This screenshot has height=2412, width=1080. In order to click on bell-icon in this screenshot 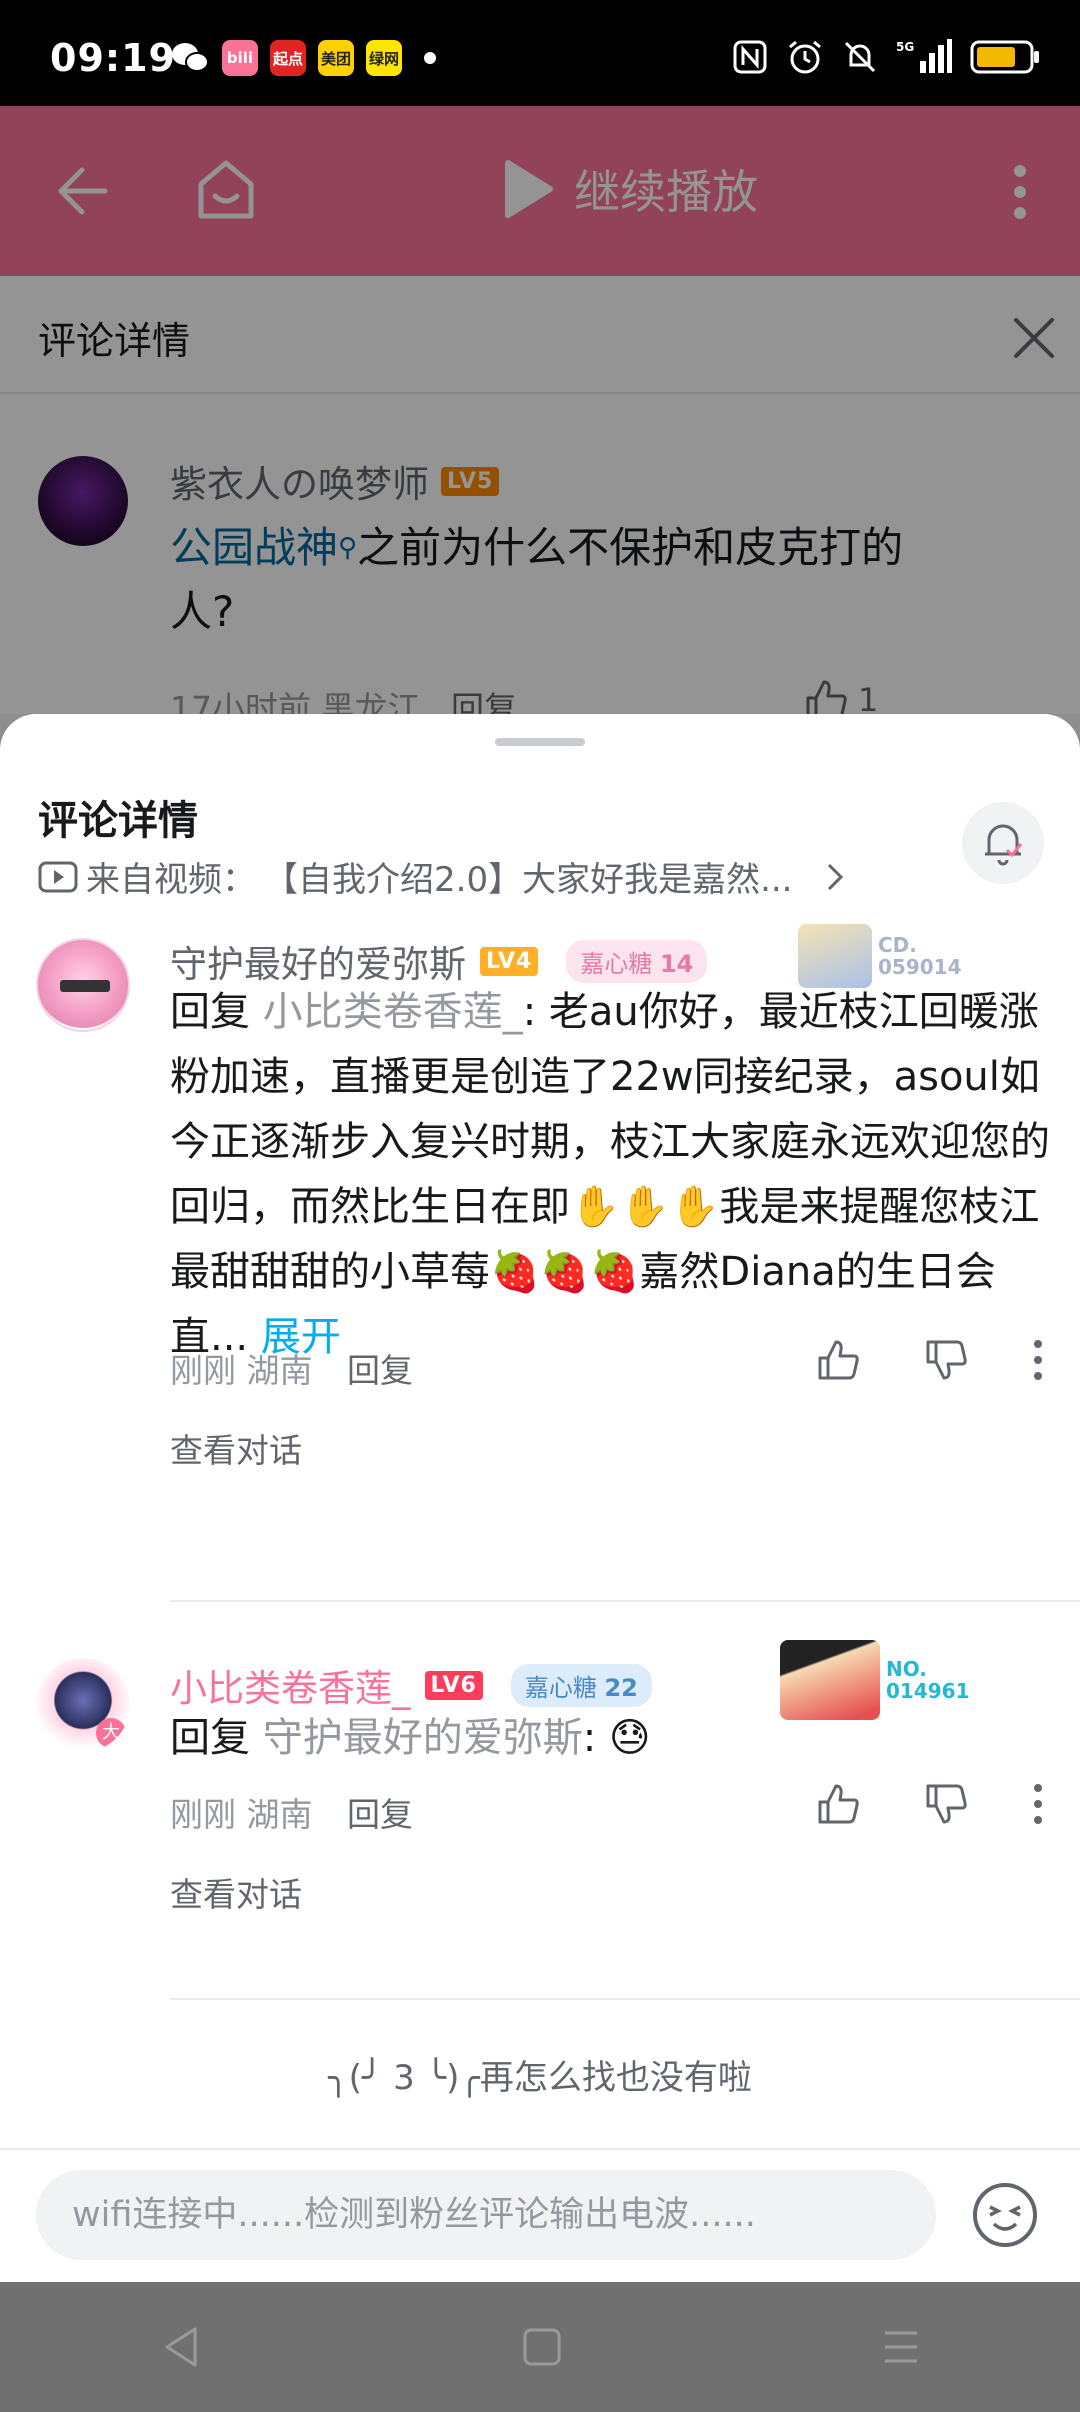, I will do `click(1004, 845)`.